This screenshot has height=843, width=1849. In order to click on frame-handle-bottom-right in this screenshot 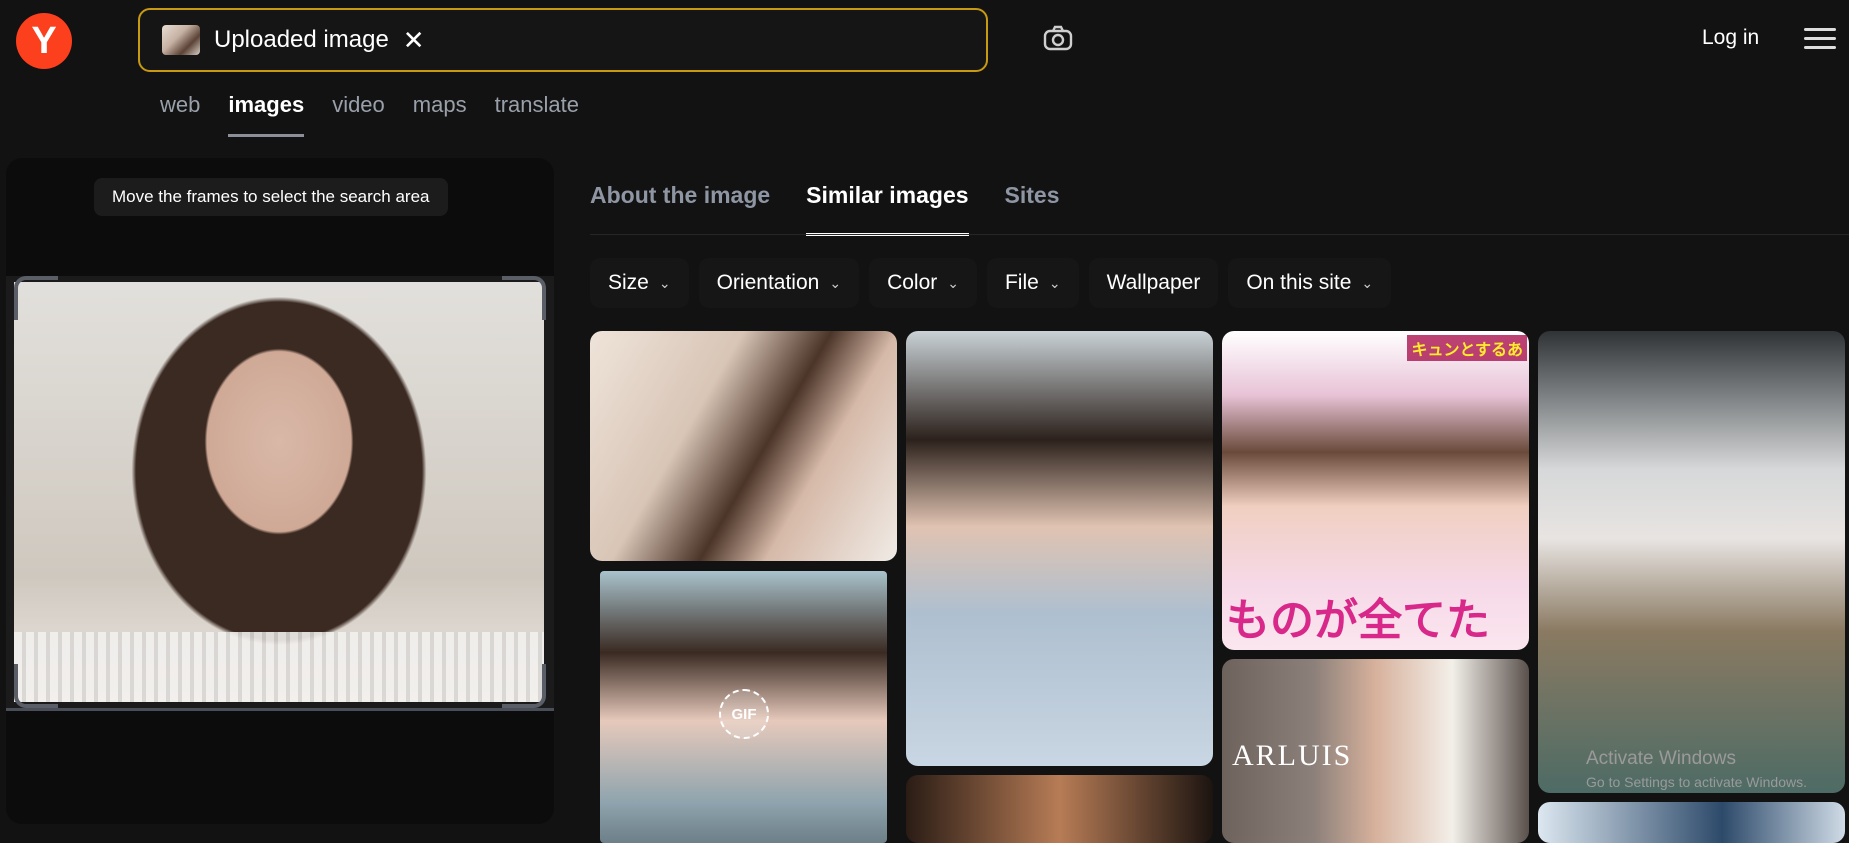, I will do `click(524, 686)`.